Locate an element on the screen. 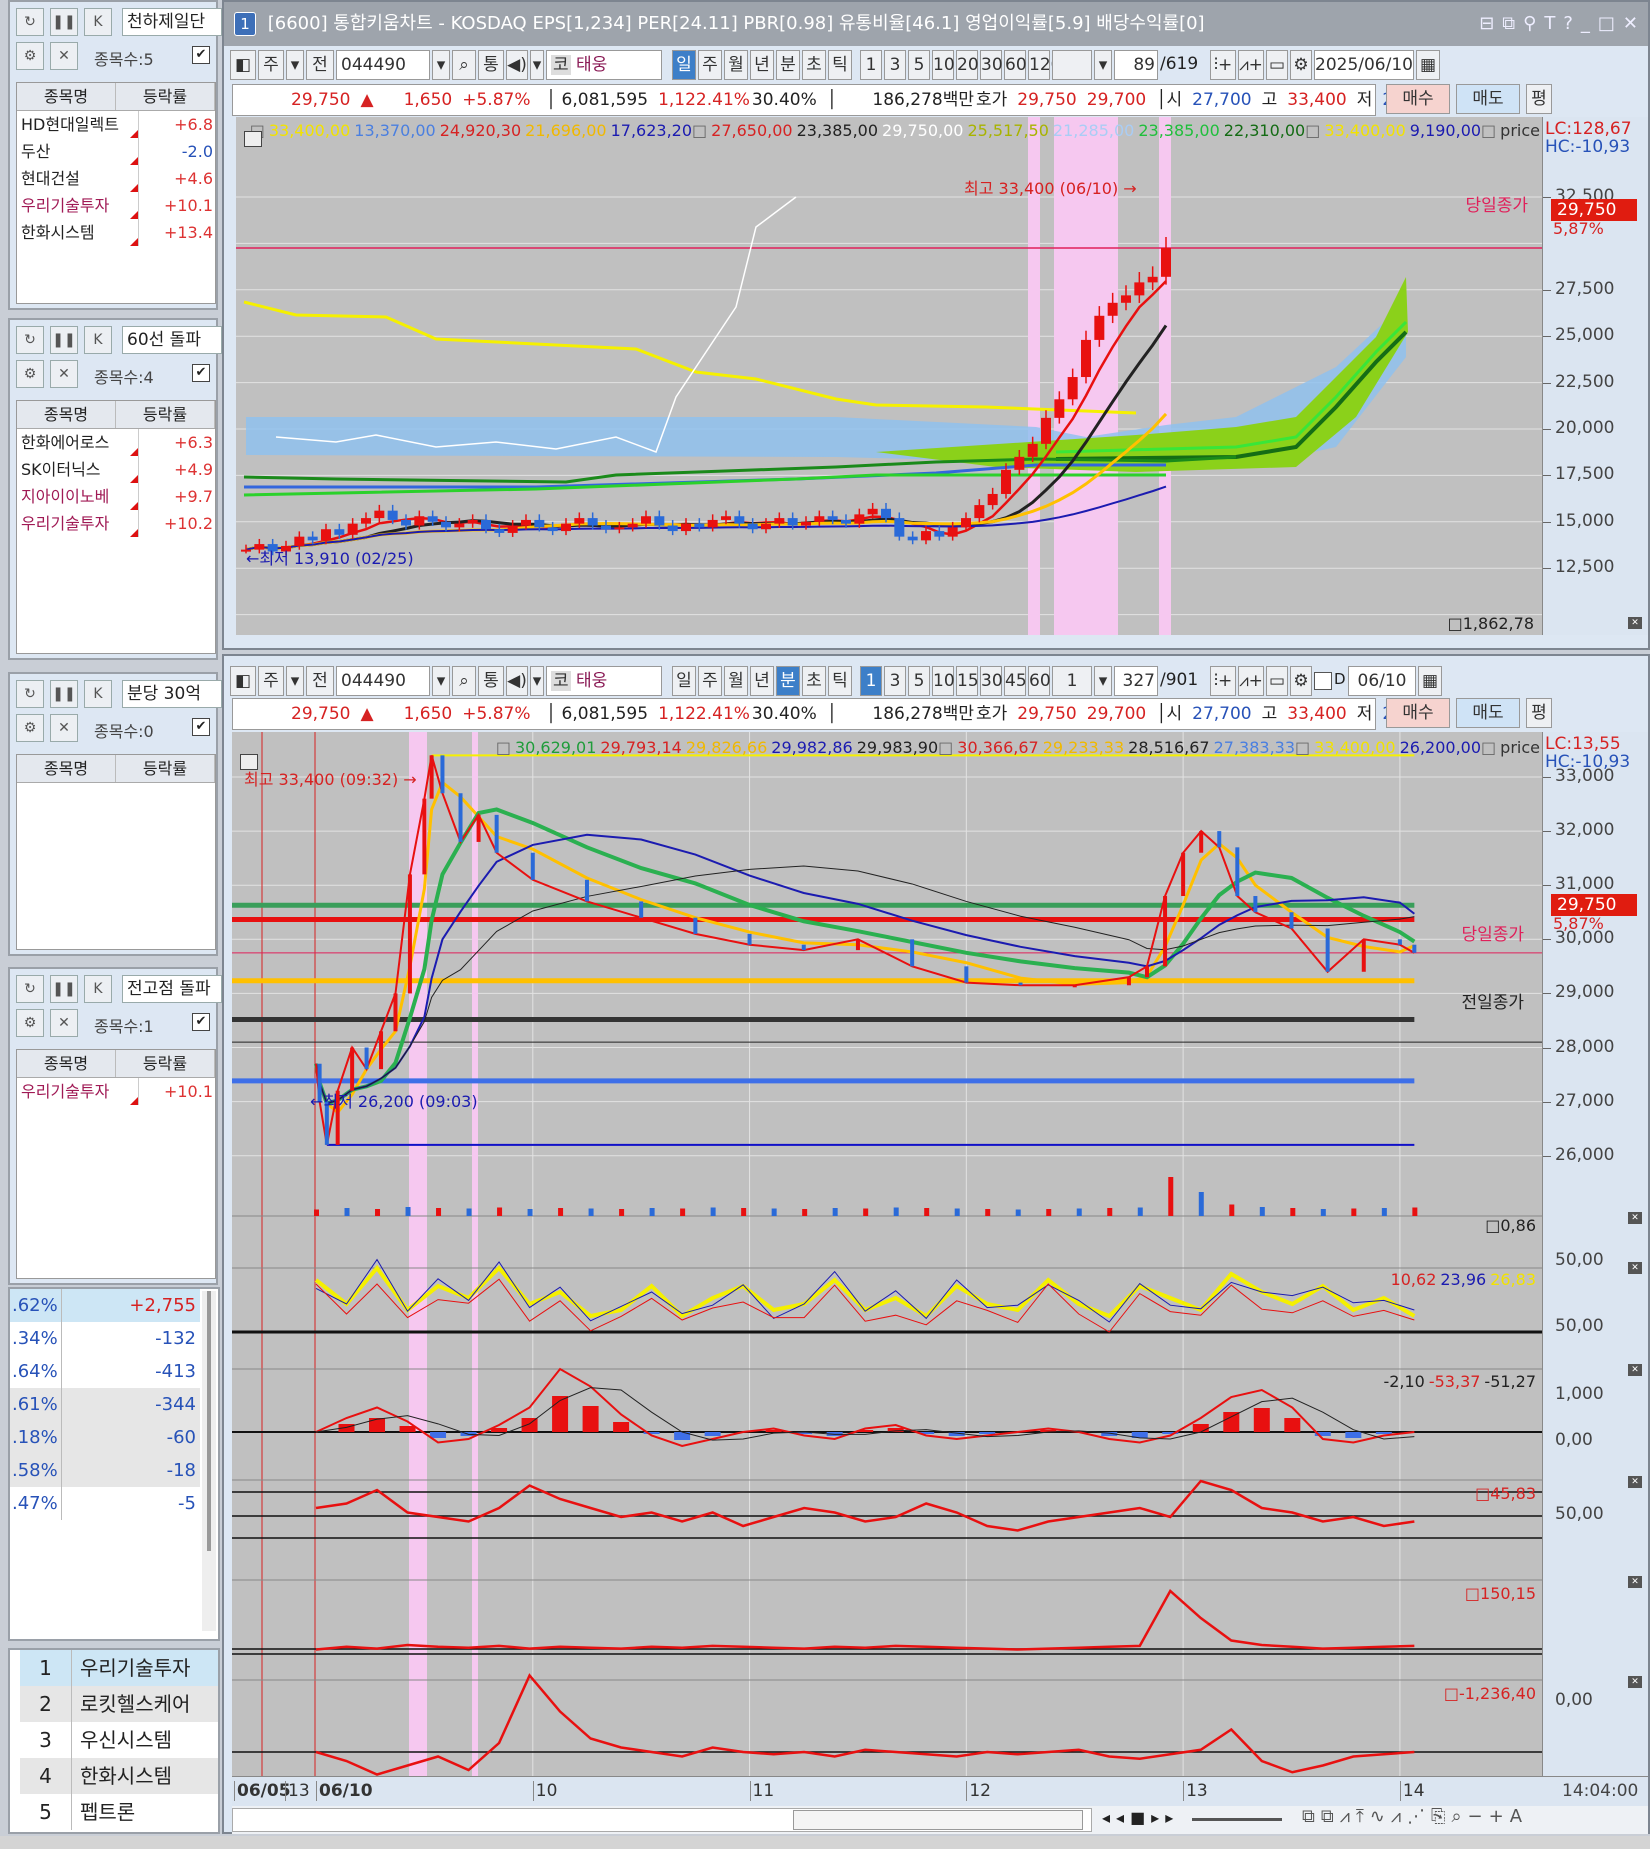 The width and height of the screenshot is (1650, 1849). add-candle-icon: ⫶+ is located at coordinates (1223, 65).